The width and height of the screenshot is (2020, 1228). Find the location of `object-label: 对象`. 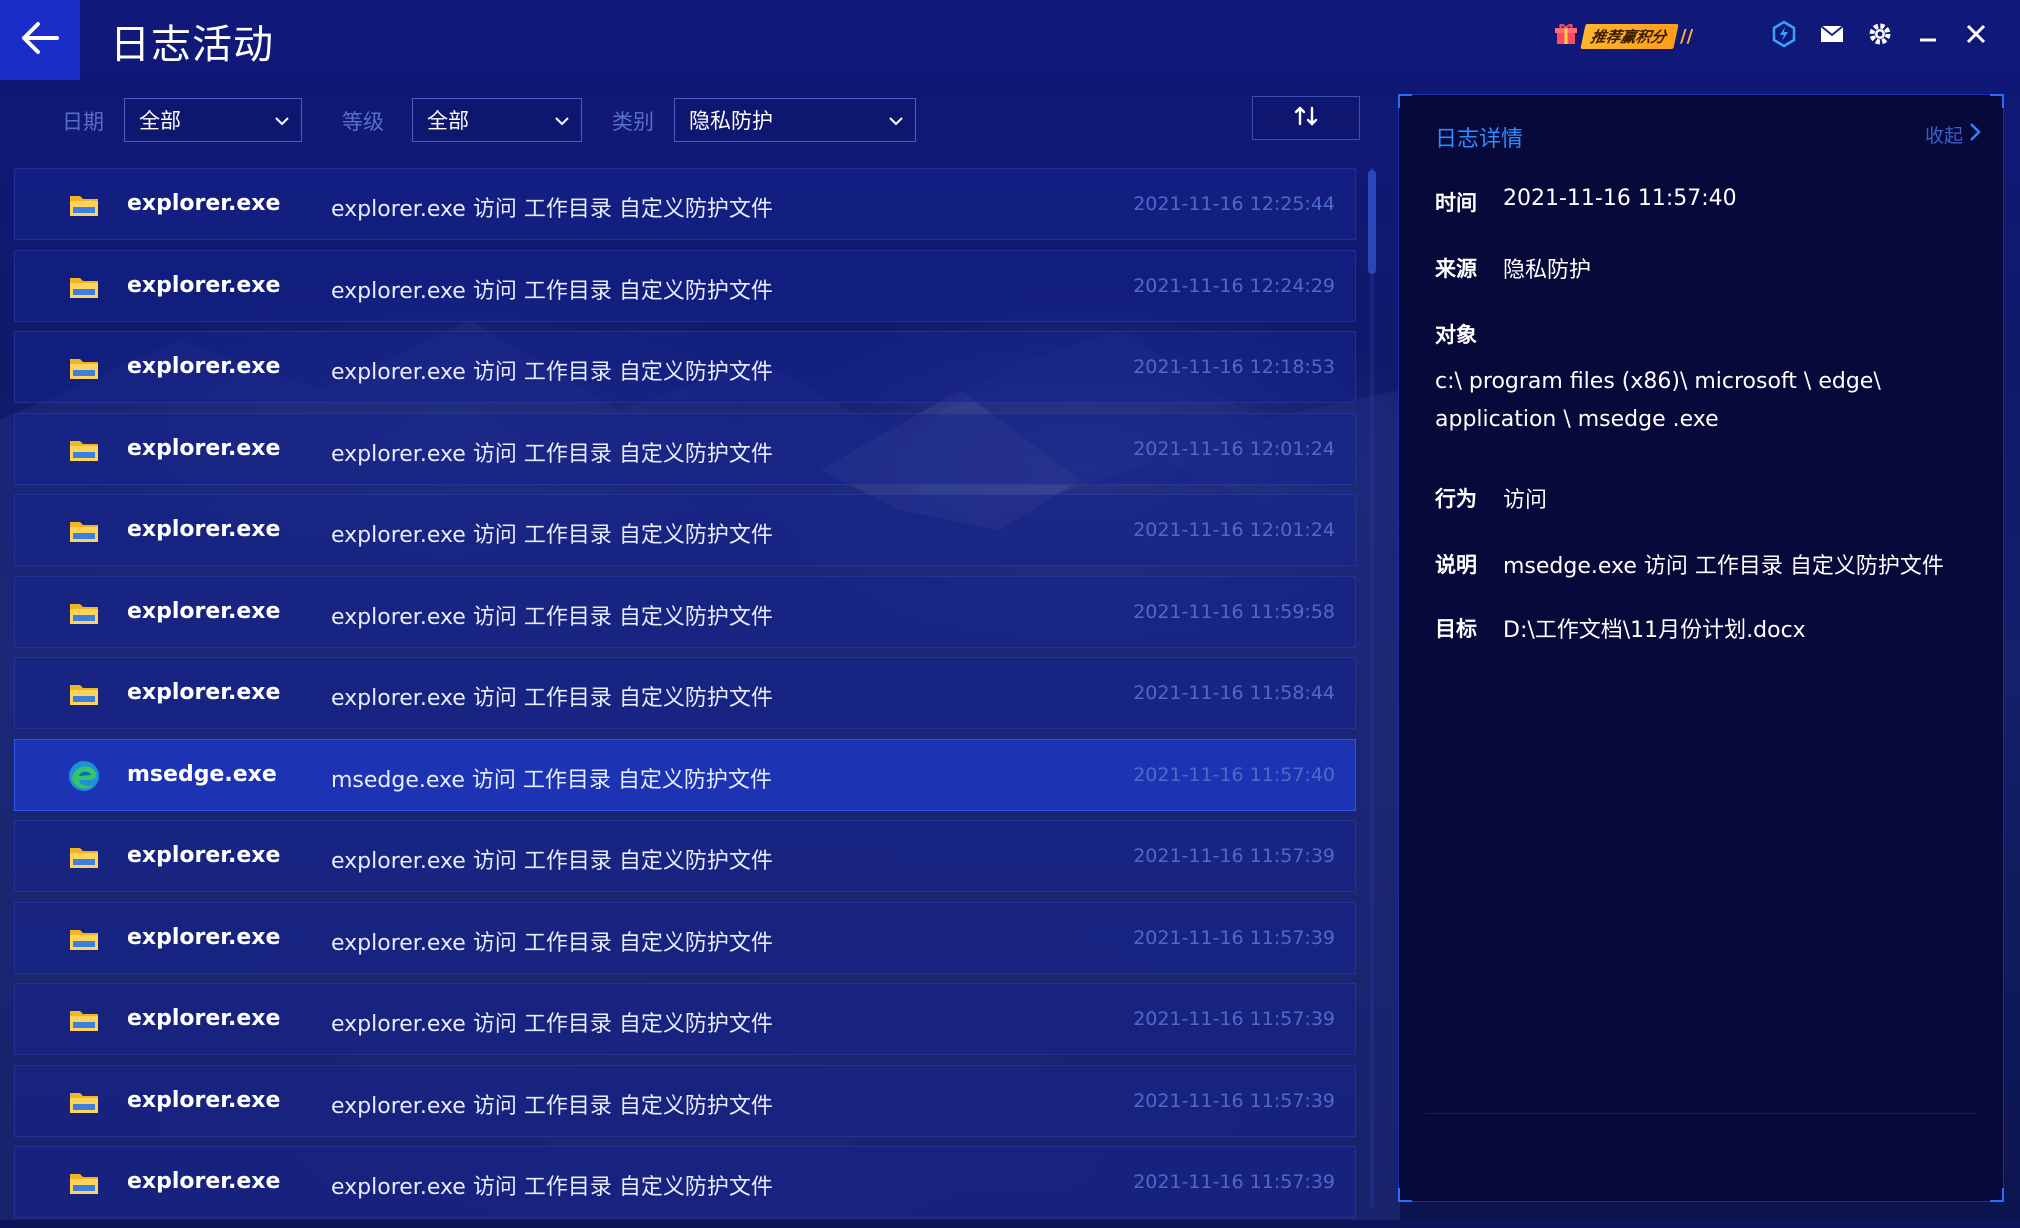

object-label: 对象 is located at coordinates (1456, 335).